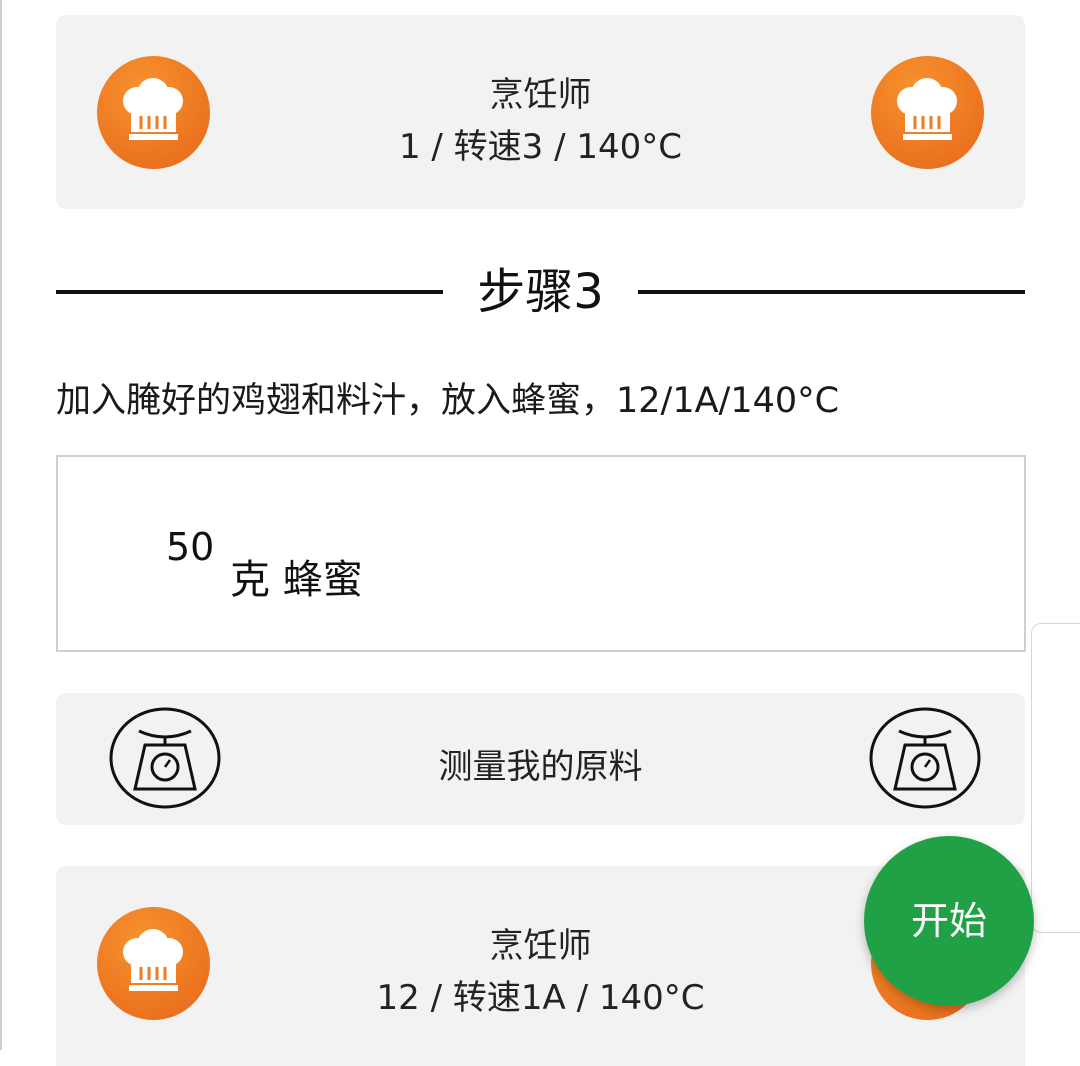 Image resolution: width=1080 pixels, height=1066 pixels. Describe the element at coordinates (296, 580) in the screenshot. I see `ingredient-name: 克 蜂蜜` at that location.